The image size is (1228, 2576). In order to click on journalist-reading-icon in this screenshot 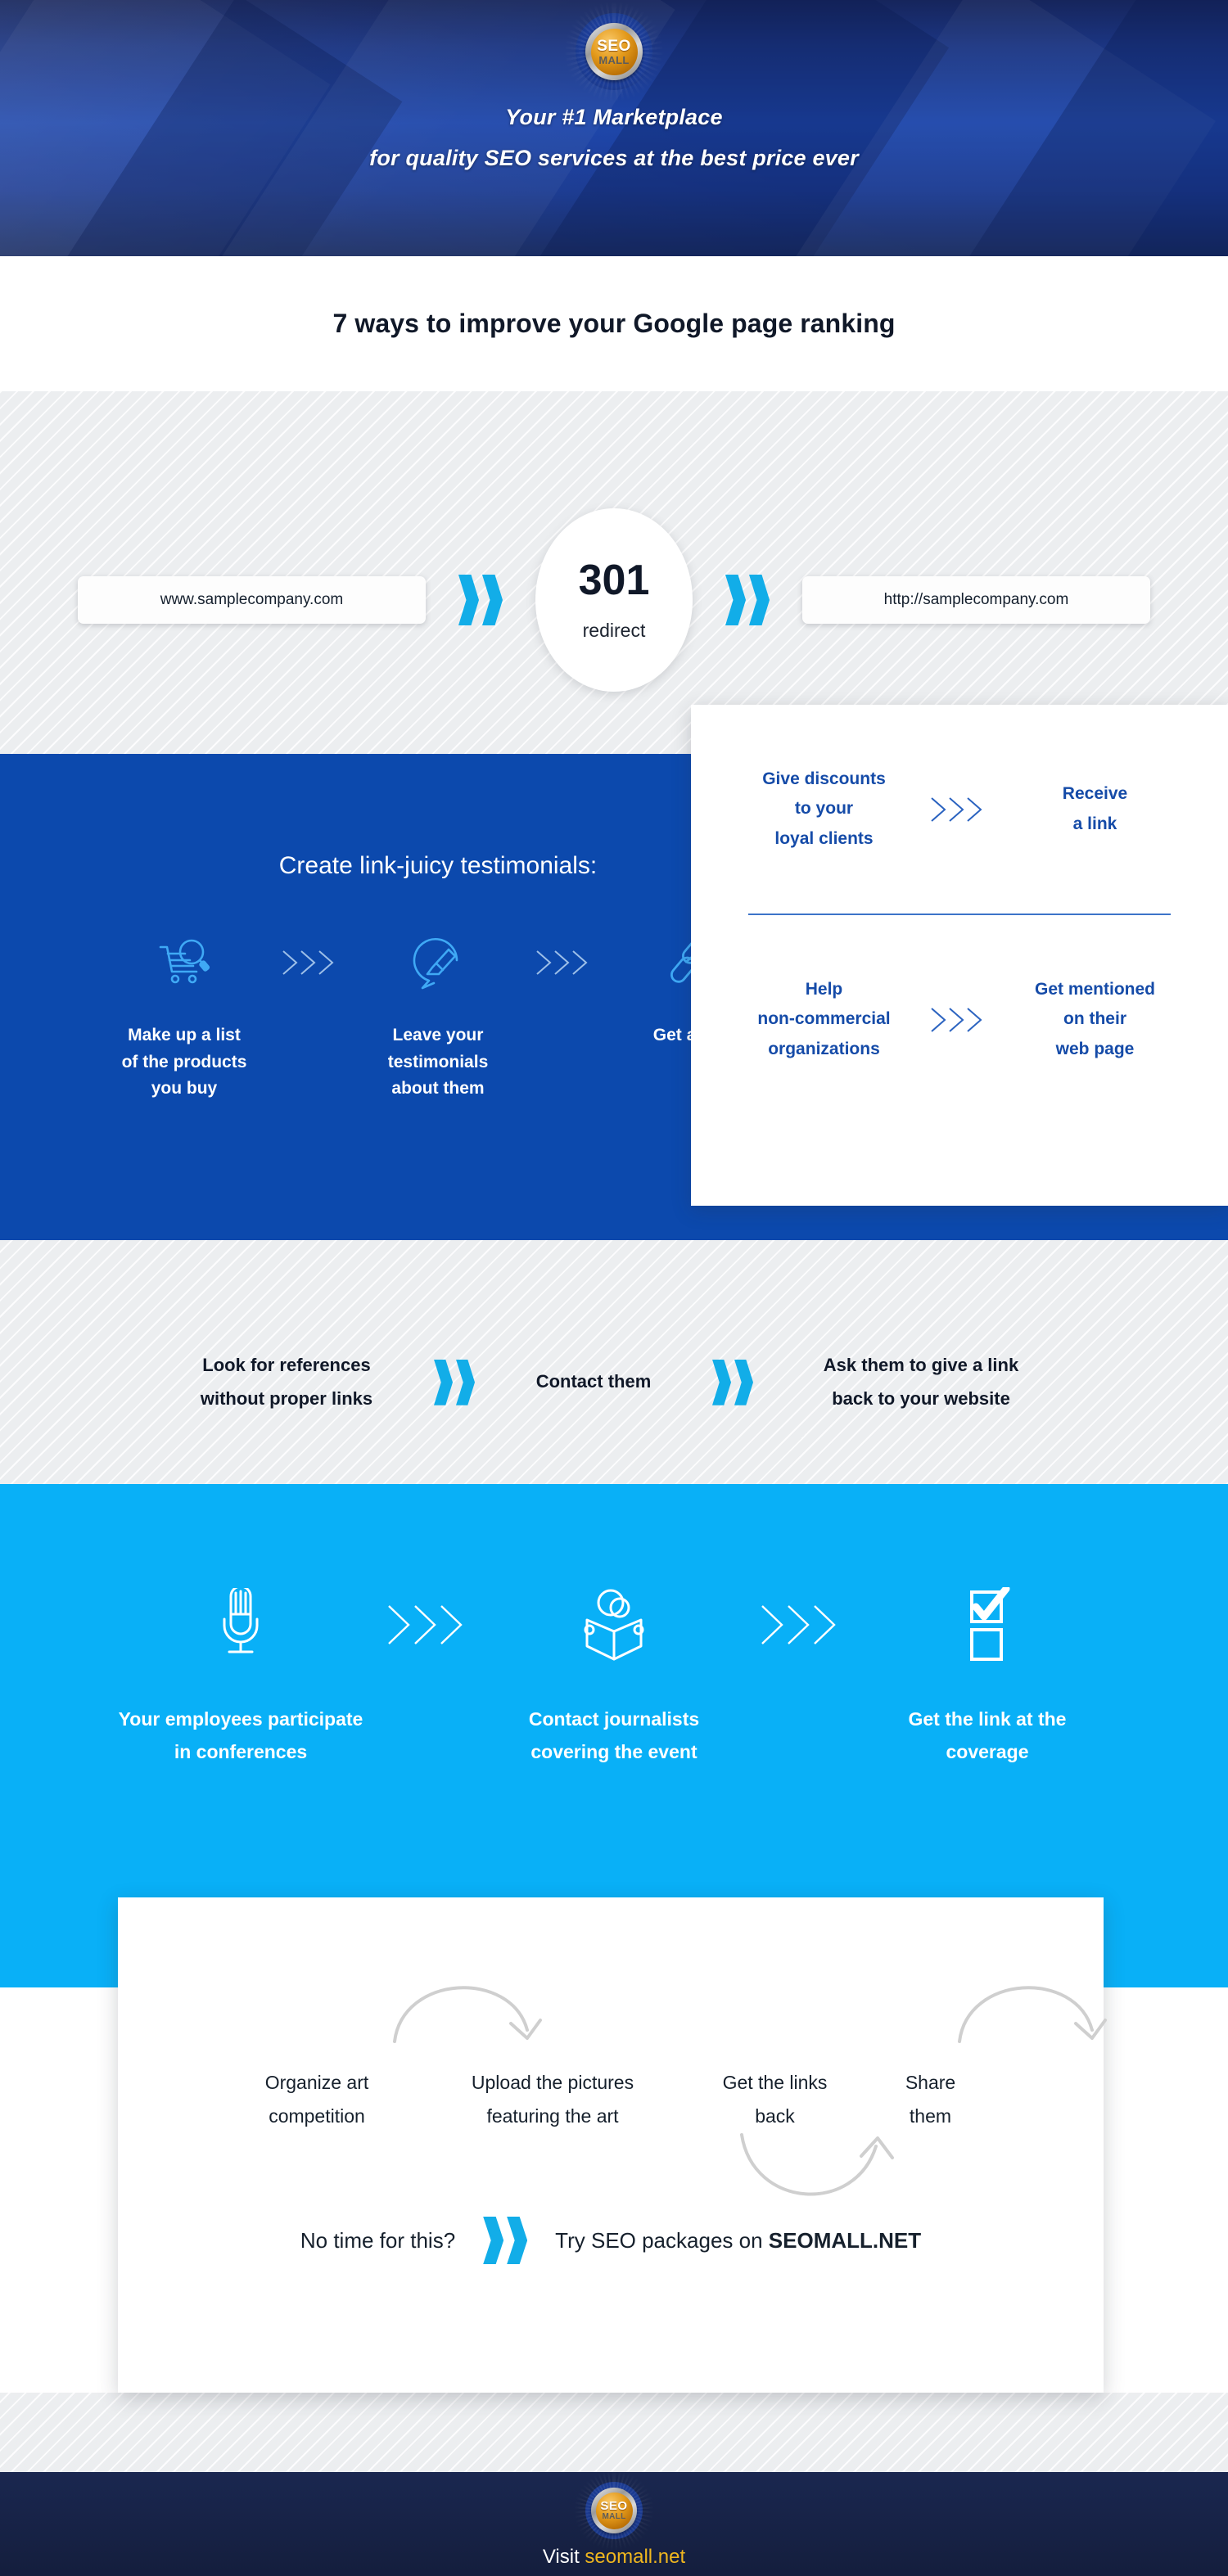, I will do `click(614, 1625)`.